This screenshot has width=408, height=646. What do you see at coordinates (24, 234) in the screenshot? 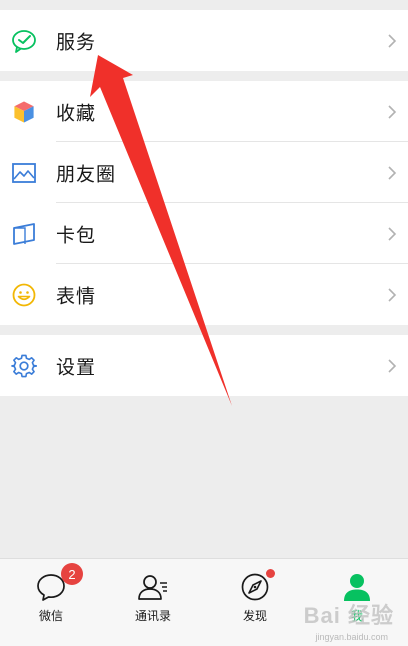
I see `card-icon` at bounding box center [24, 234].